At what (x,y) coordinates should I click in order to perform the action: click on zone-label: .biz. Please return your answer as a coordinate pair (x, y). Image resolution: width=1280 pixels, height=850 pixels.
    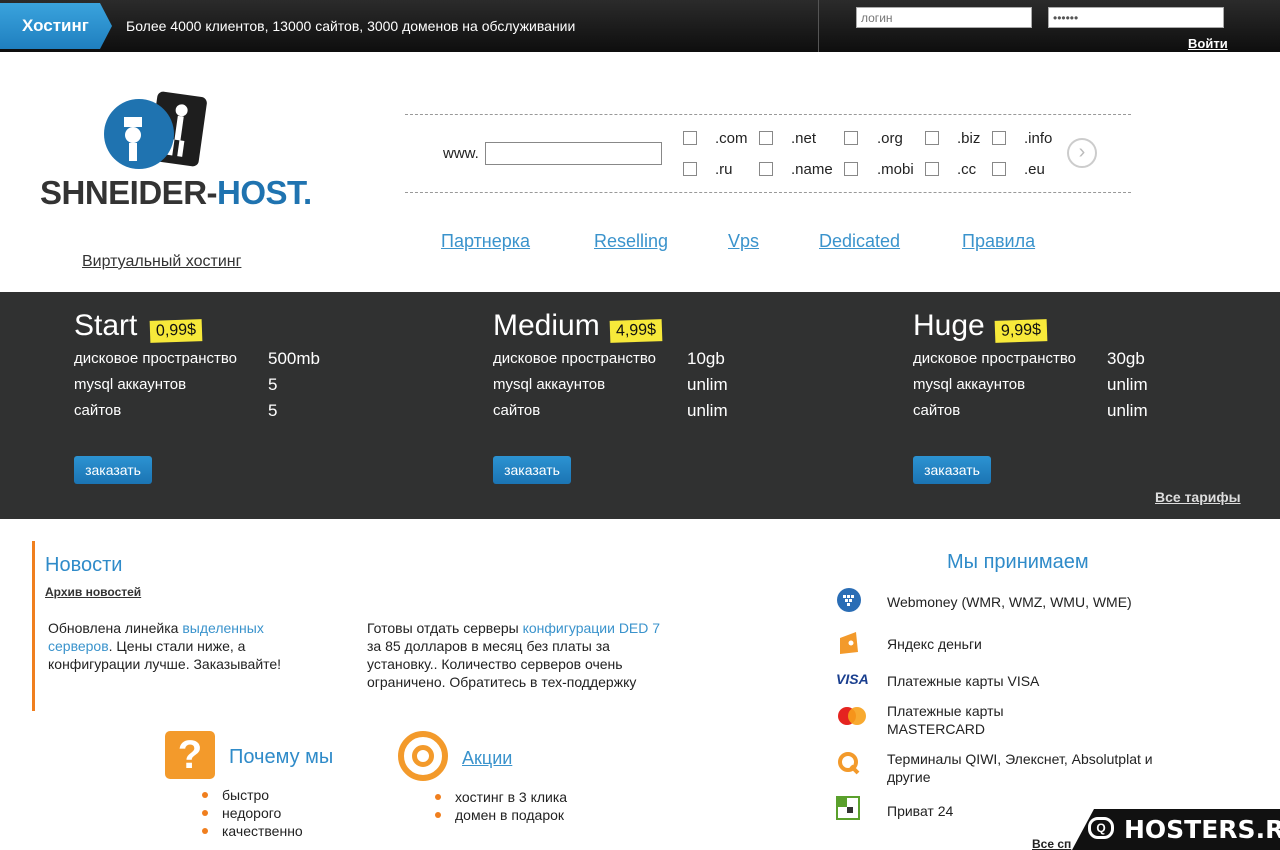
    Looking at the image, I should click on (969, 138).